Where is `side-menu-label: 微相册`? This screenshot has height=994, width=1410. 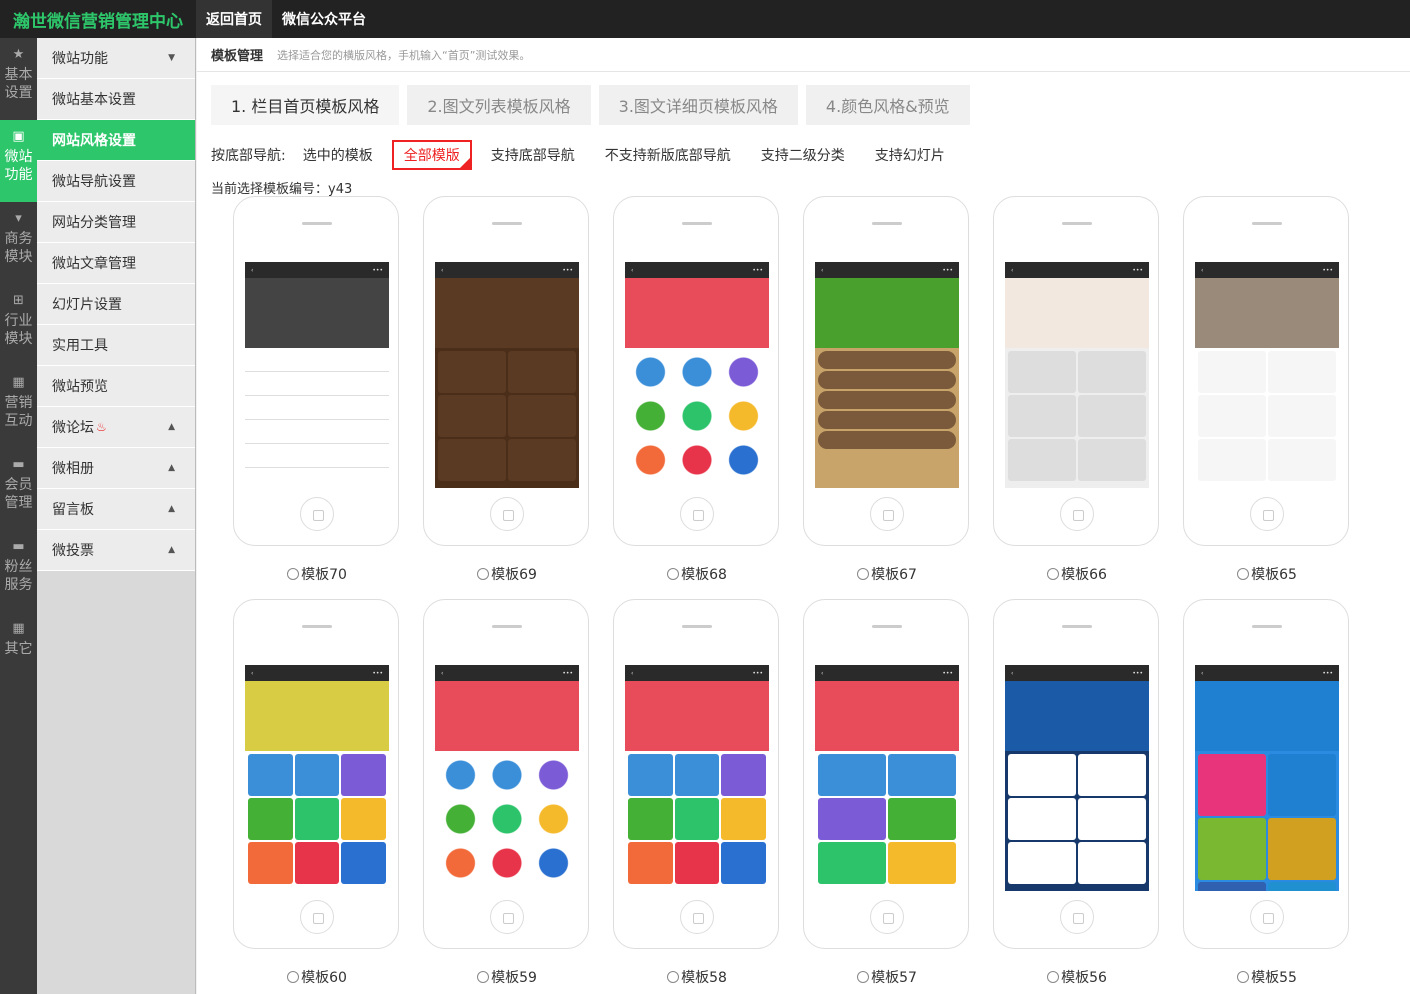 side-menu-label: 微相册 is located at coordinates (73, 469).